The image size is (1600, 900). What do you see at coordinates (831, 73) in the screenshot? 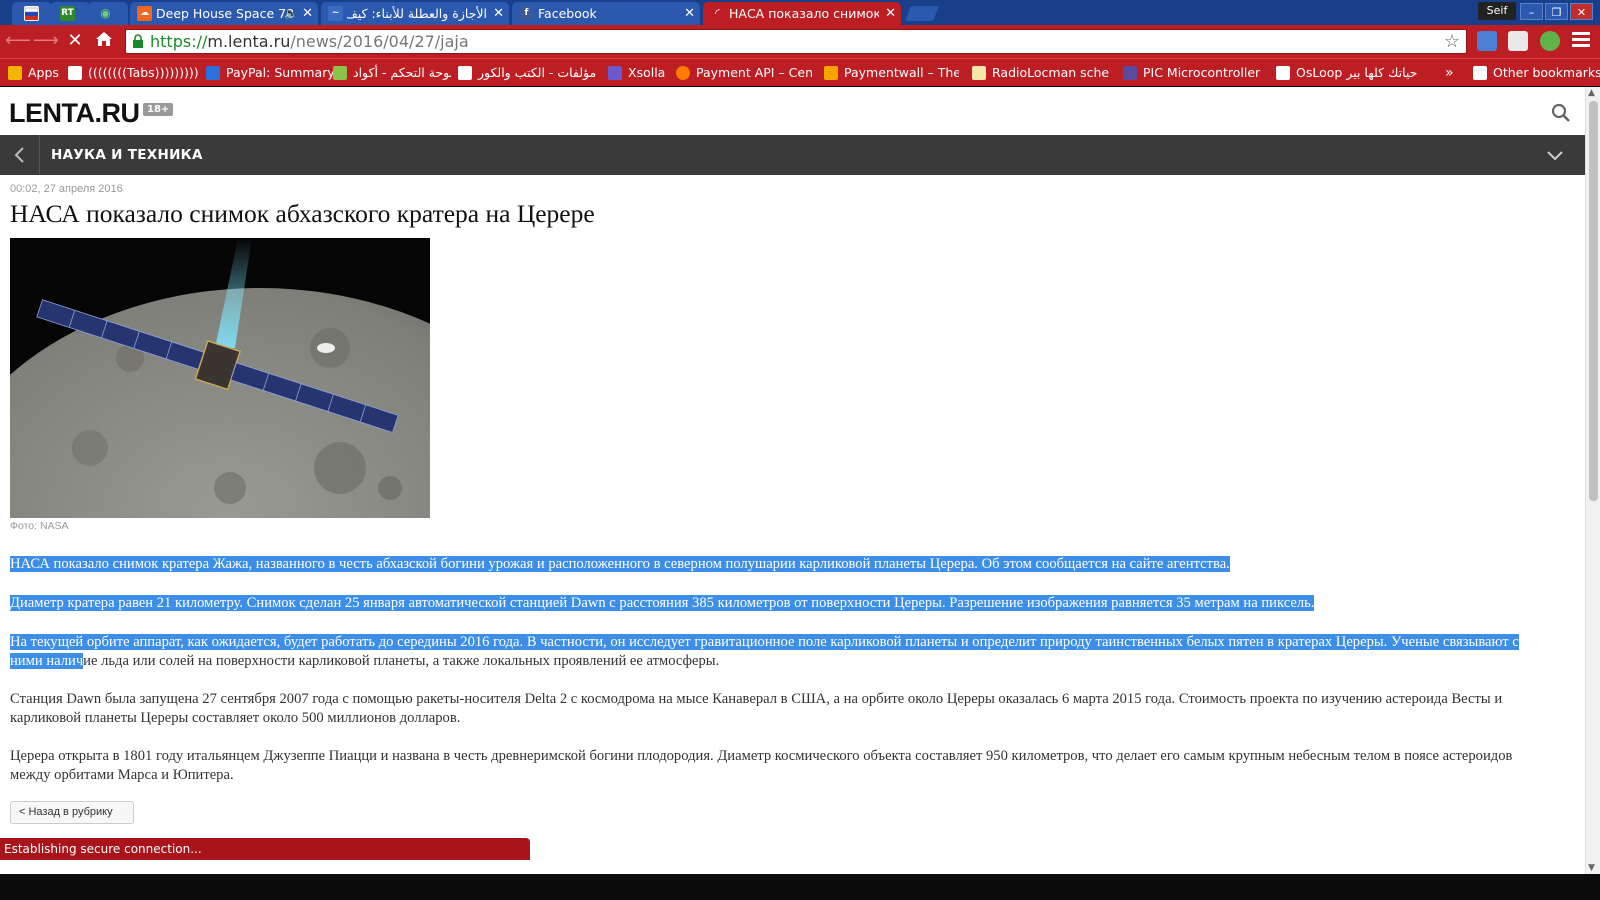
I see `paymentwall-icon` at bounding box center [831, 73].